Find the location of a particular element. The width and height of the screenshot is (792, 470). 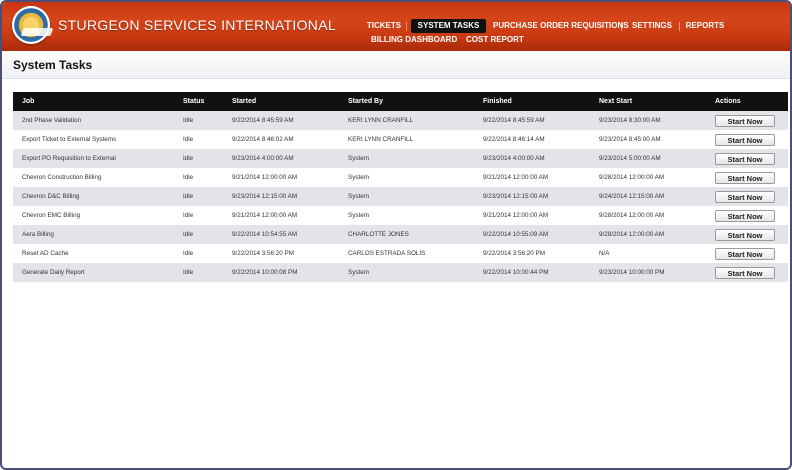

column-header-next-start: Next Start is located at coordinates (648, 101).